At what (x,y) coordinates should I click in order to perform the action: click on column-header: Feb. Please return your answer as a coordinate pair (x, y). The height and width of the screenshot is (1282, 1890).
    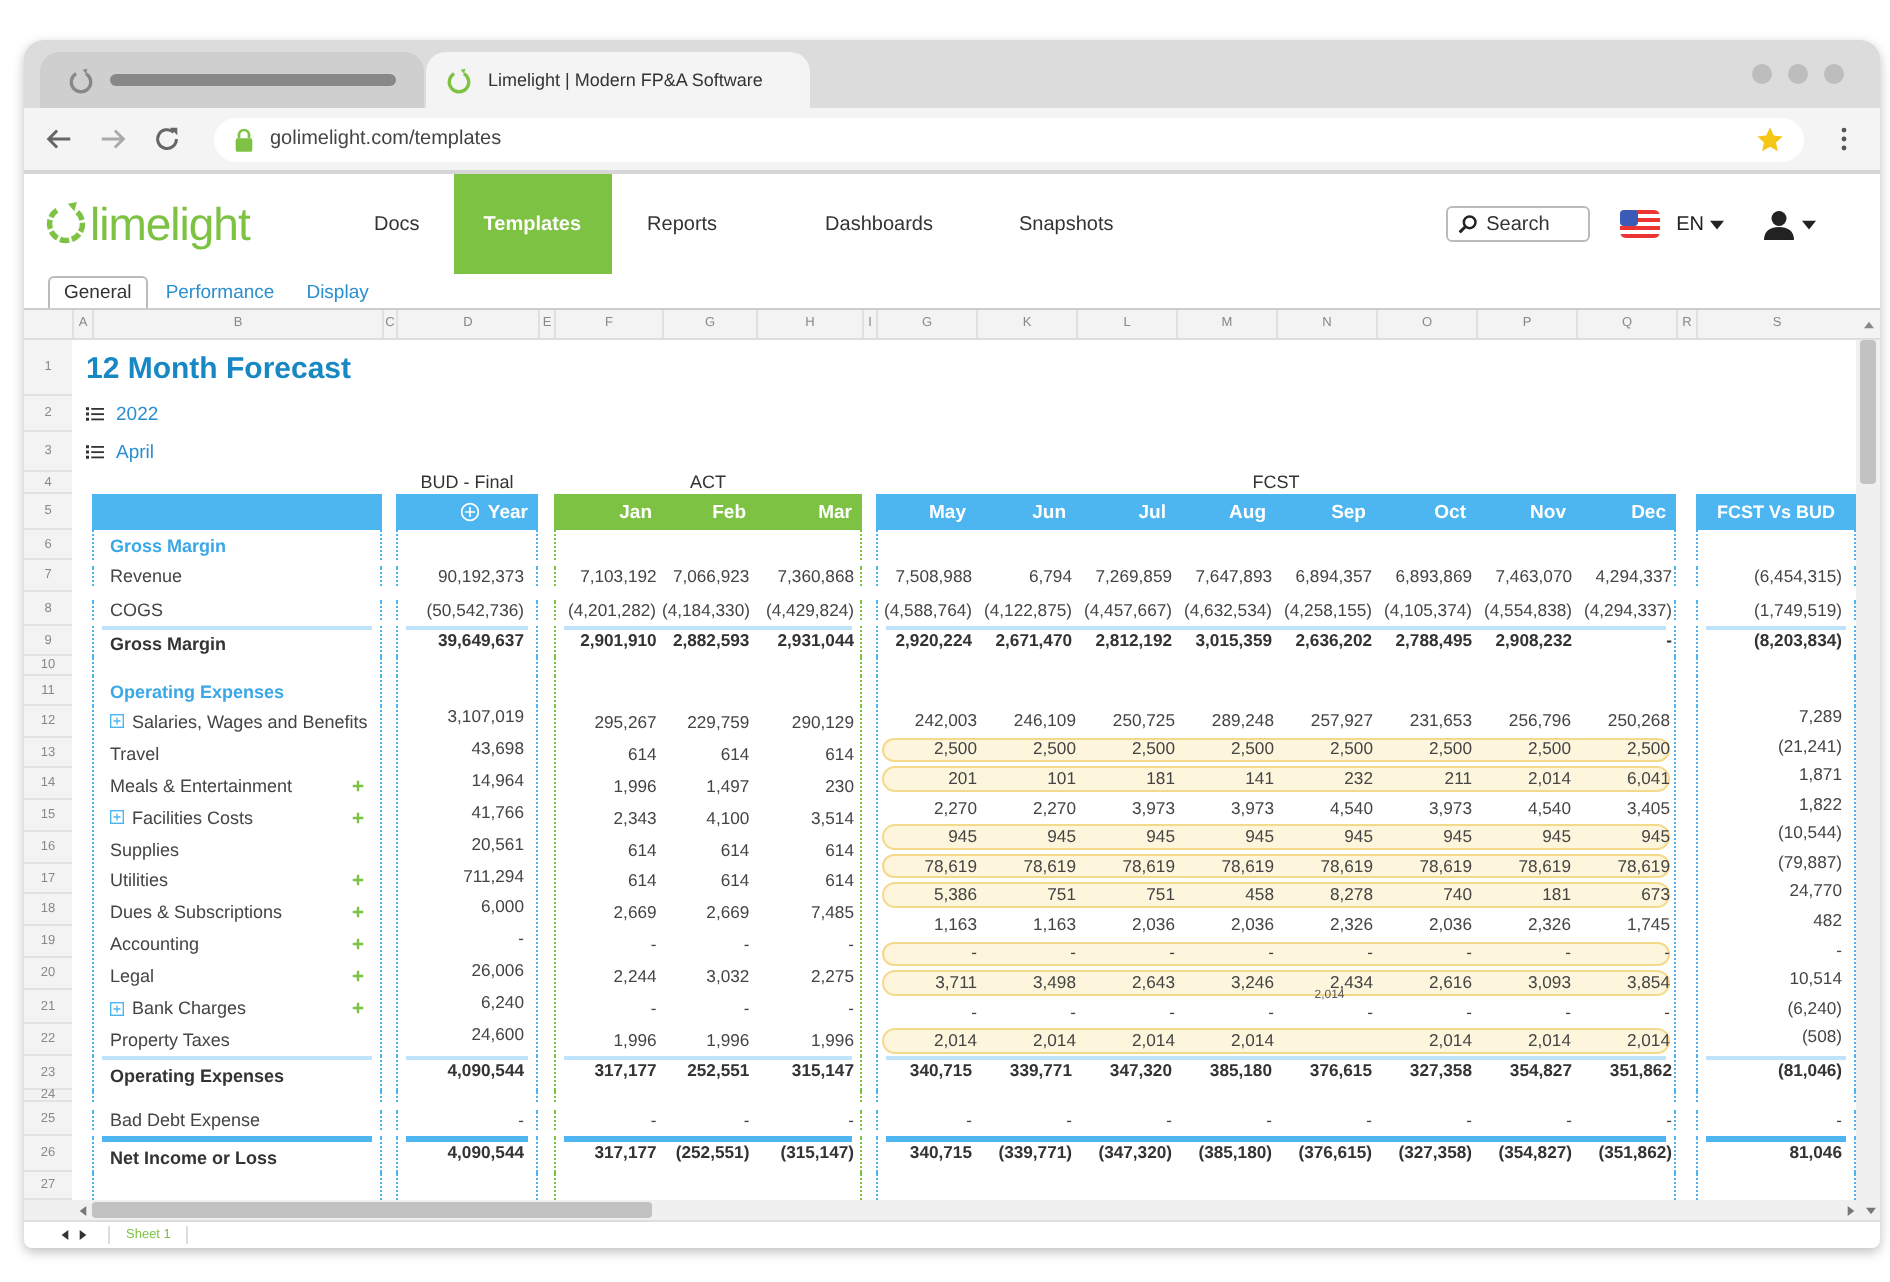
    Looking at the image, I should click on (729, 512).